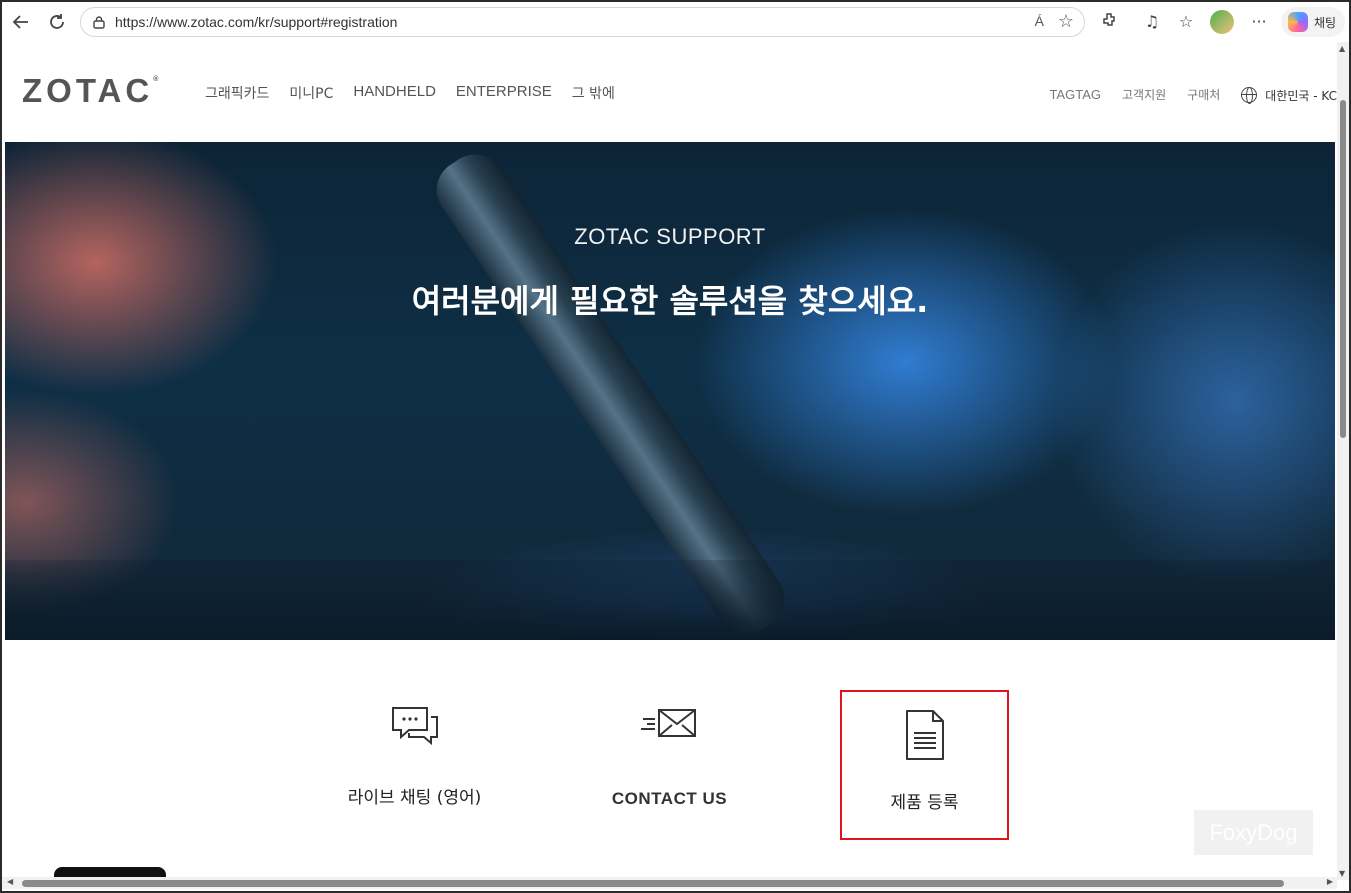 The image size is (1351, 893). What do you see at coordinates (57, 22) in the screenshot?
I see `refresh-icon` at bounding box center [57, 22].